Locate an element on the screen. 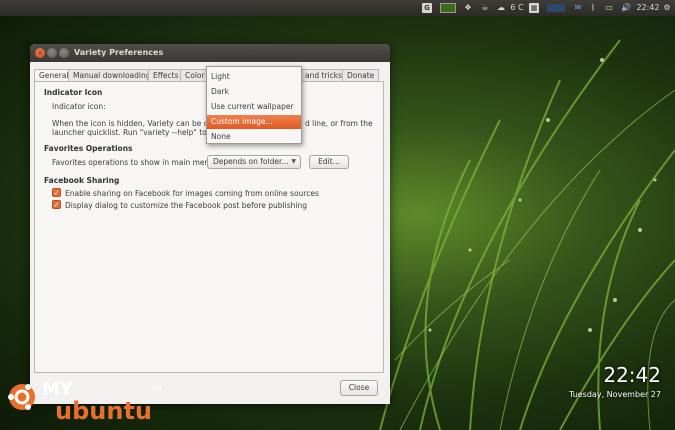 Image resolution: width=675 pixels, height=430 pixels. tab-manual-downloading: Manual downloading is located at coordinates (112, 75).